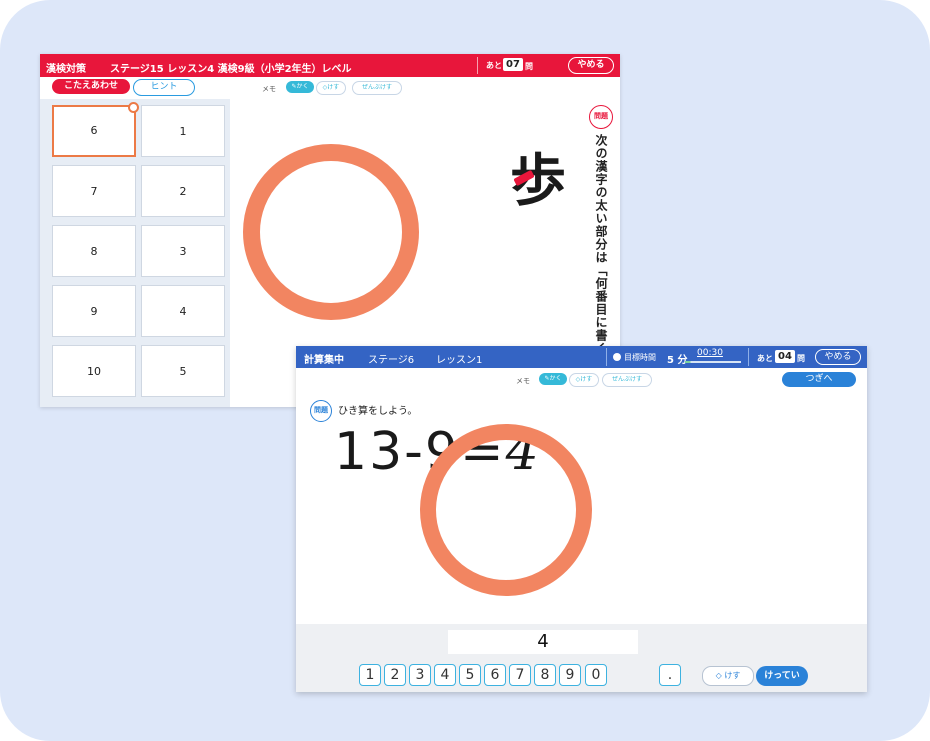 The width and height of the screenshot is (930, 741). What do you see at coordinates (617, 357) in the screenshot?
I see `clock-icon` at bounding box center [617, 357].